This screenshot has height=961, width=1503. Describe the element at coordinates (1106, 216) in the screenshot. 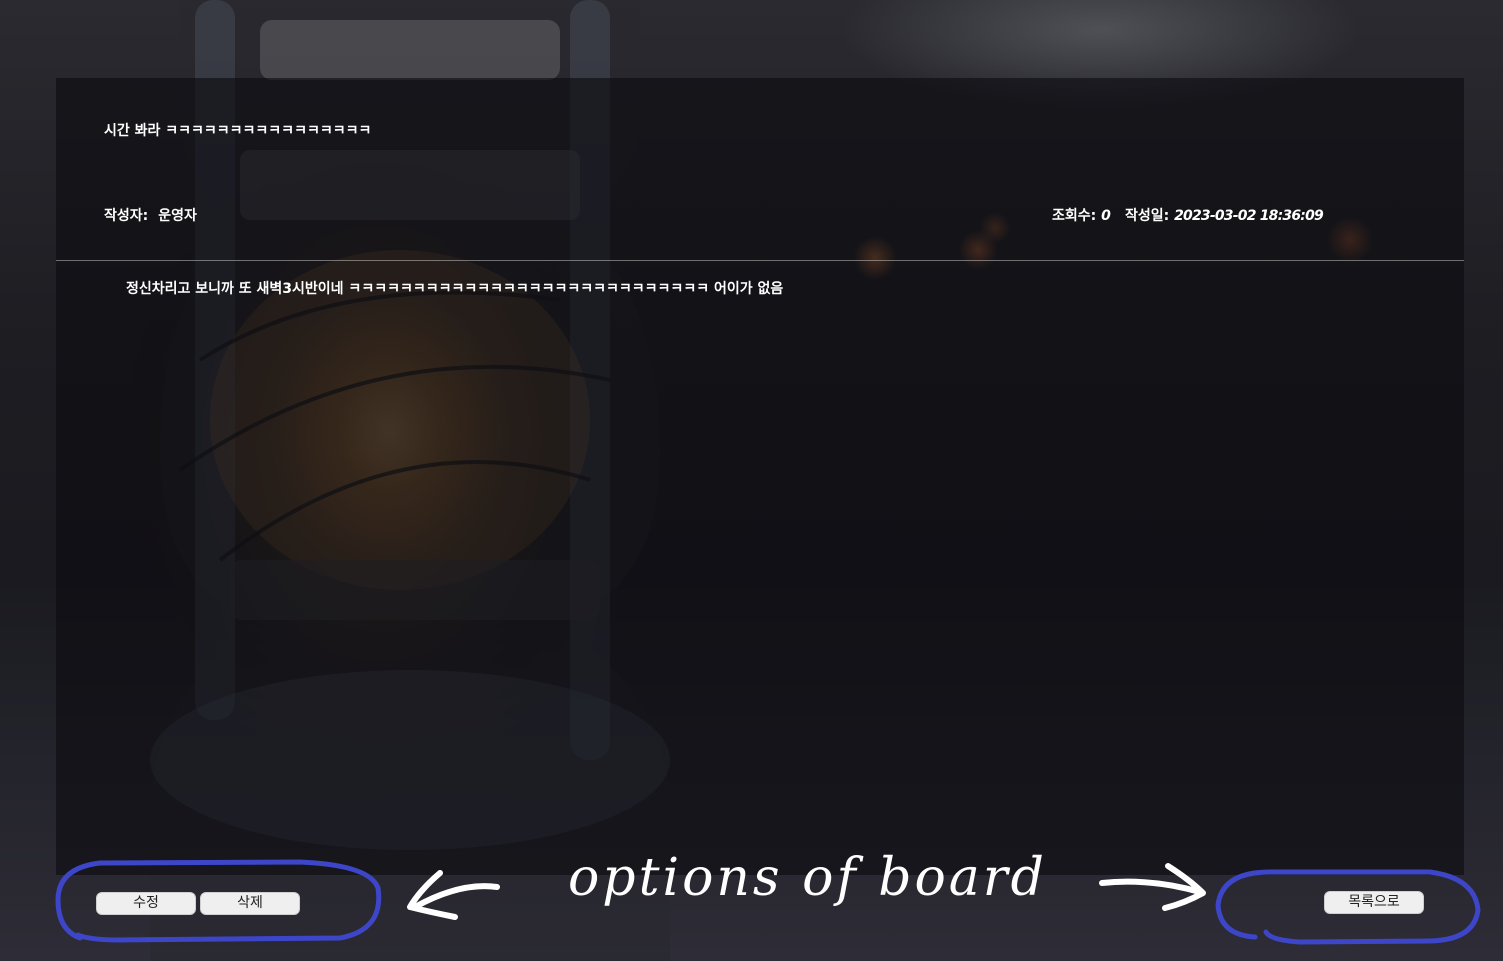

I see `views-count: 0` at that location.